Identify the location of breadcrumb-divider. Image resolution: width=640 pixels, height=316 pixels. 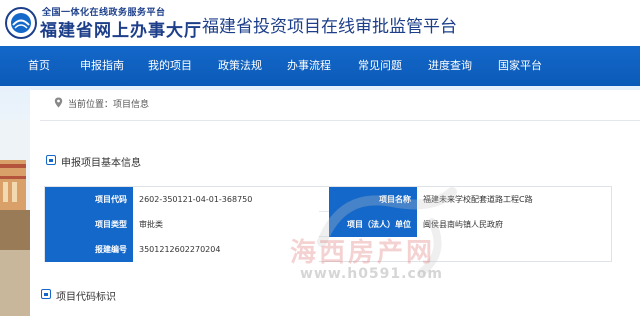
(340, 120).